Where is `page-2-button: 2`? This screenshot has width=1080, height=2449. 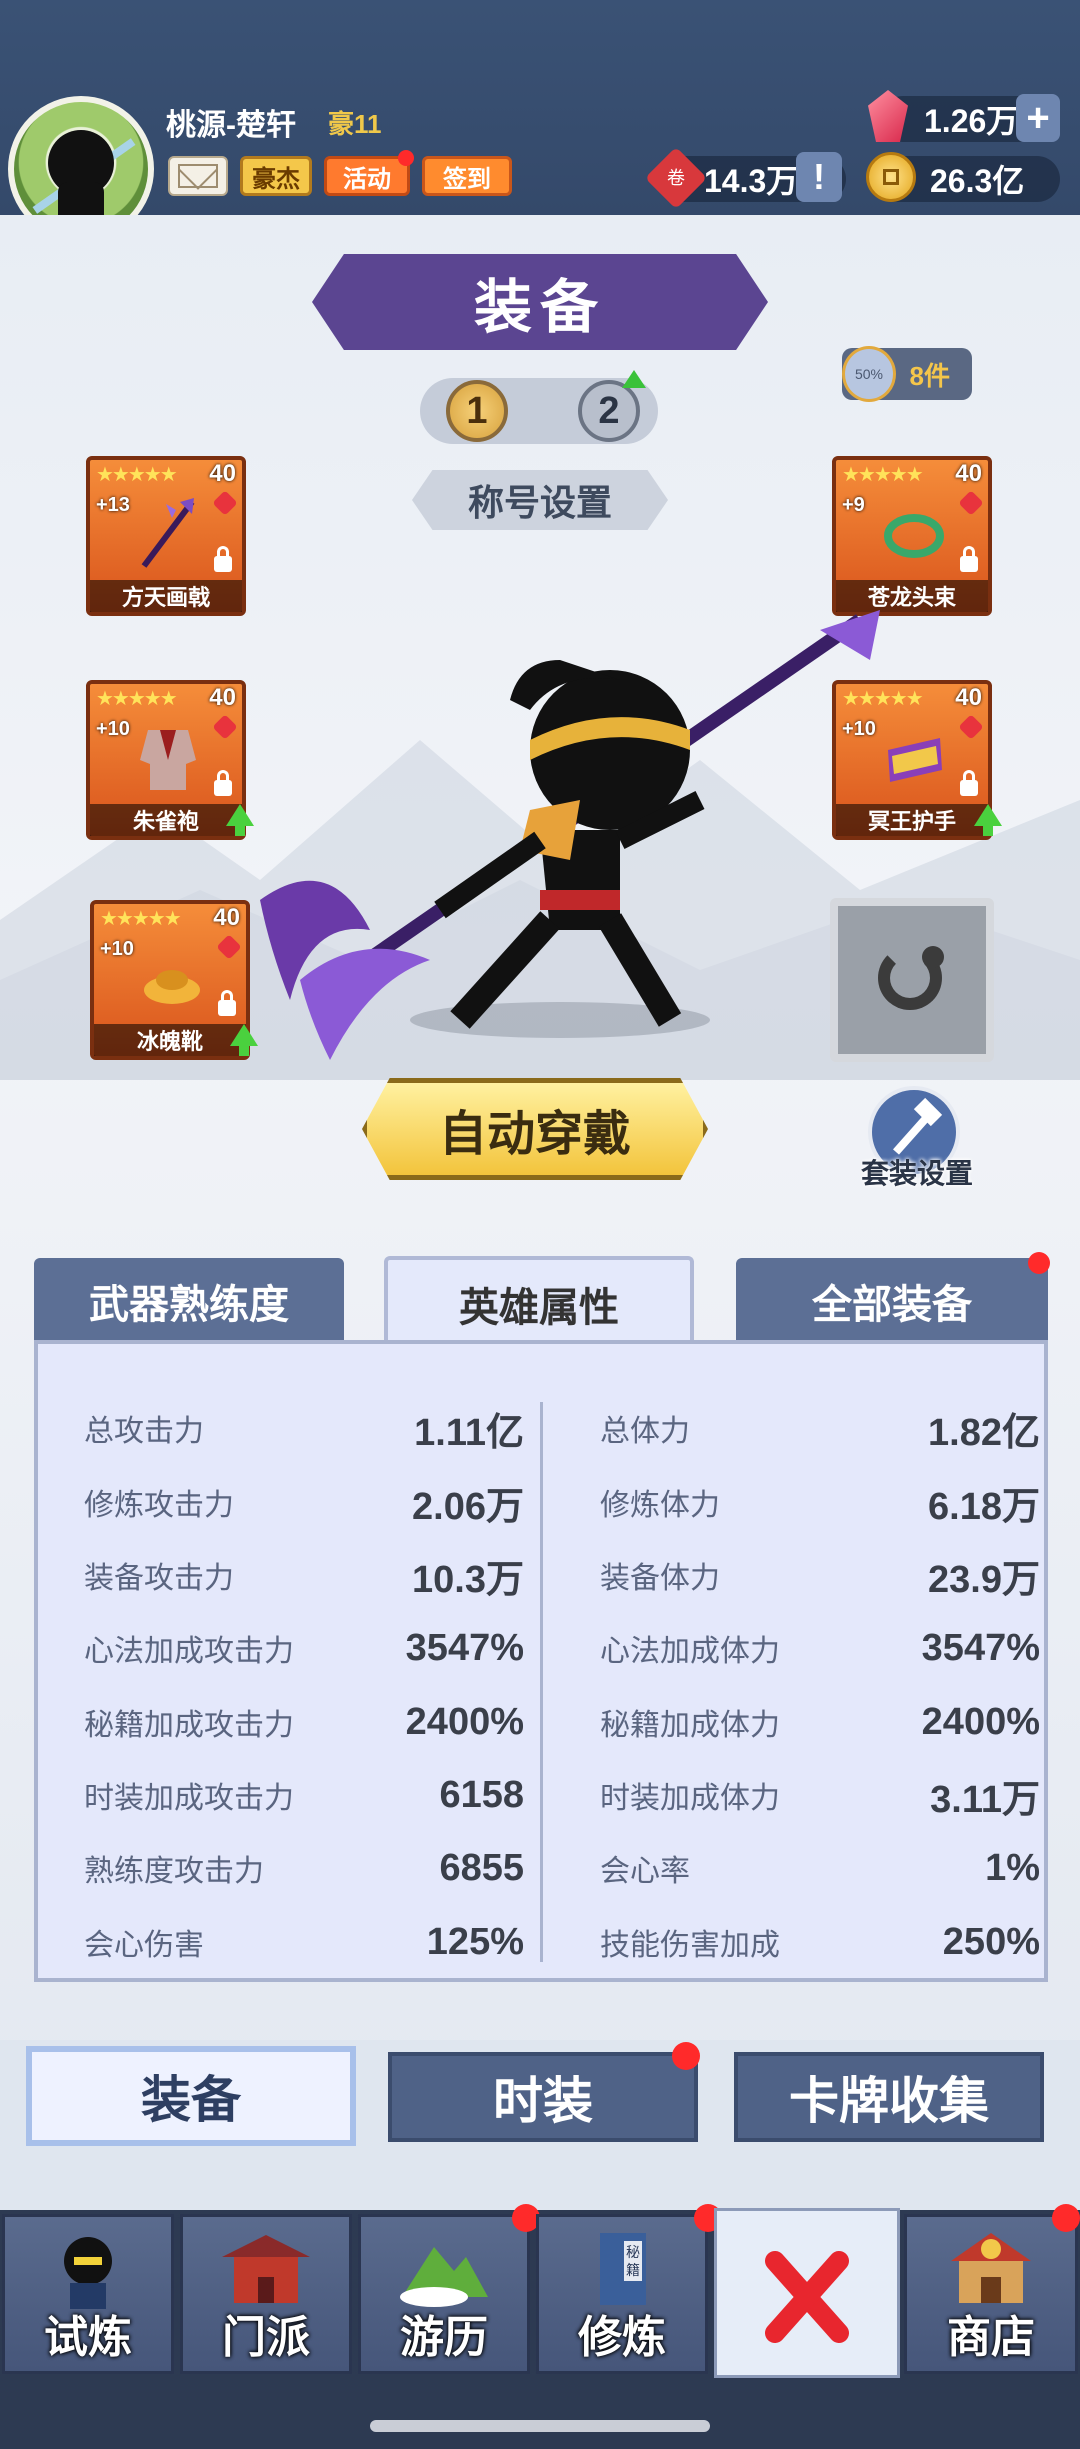 page-2-button: 2 is located at coordinates (609, 411).